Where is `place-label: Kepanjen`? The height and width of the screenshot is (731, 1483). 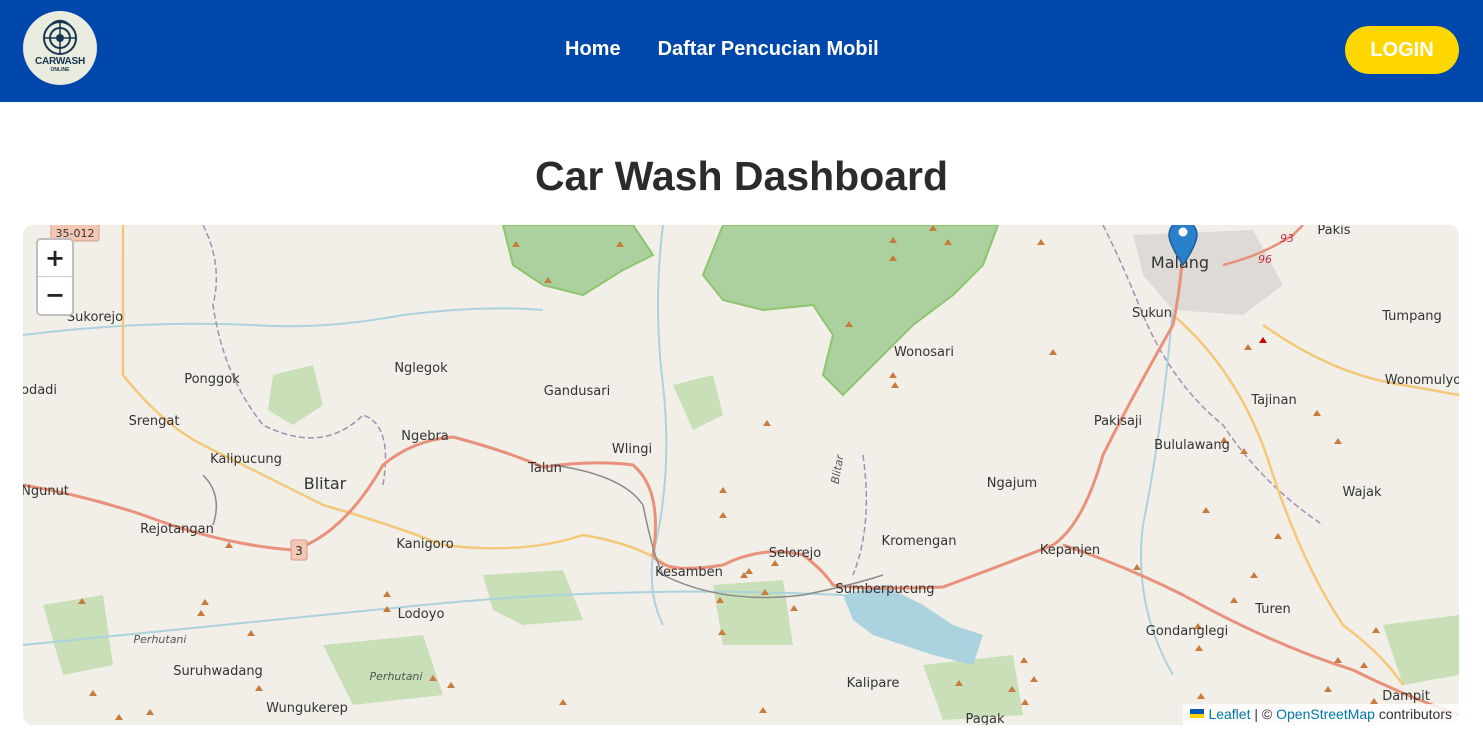 place-label: Kepanjen is located at coordinates (1070, 550).